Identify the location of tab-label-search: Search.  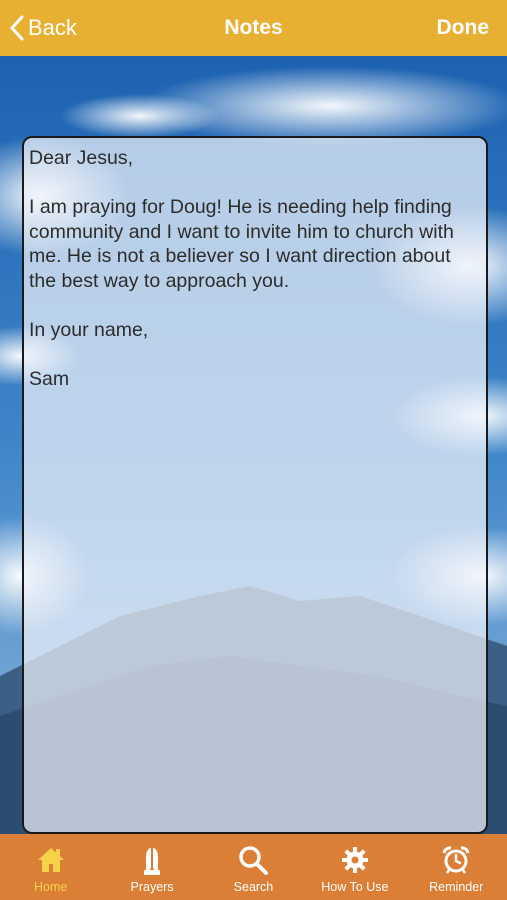
(253, 887).